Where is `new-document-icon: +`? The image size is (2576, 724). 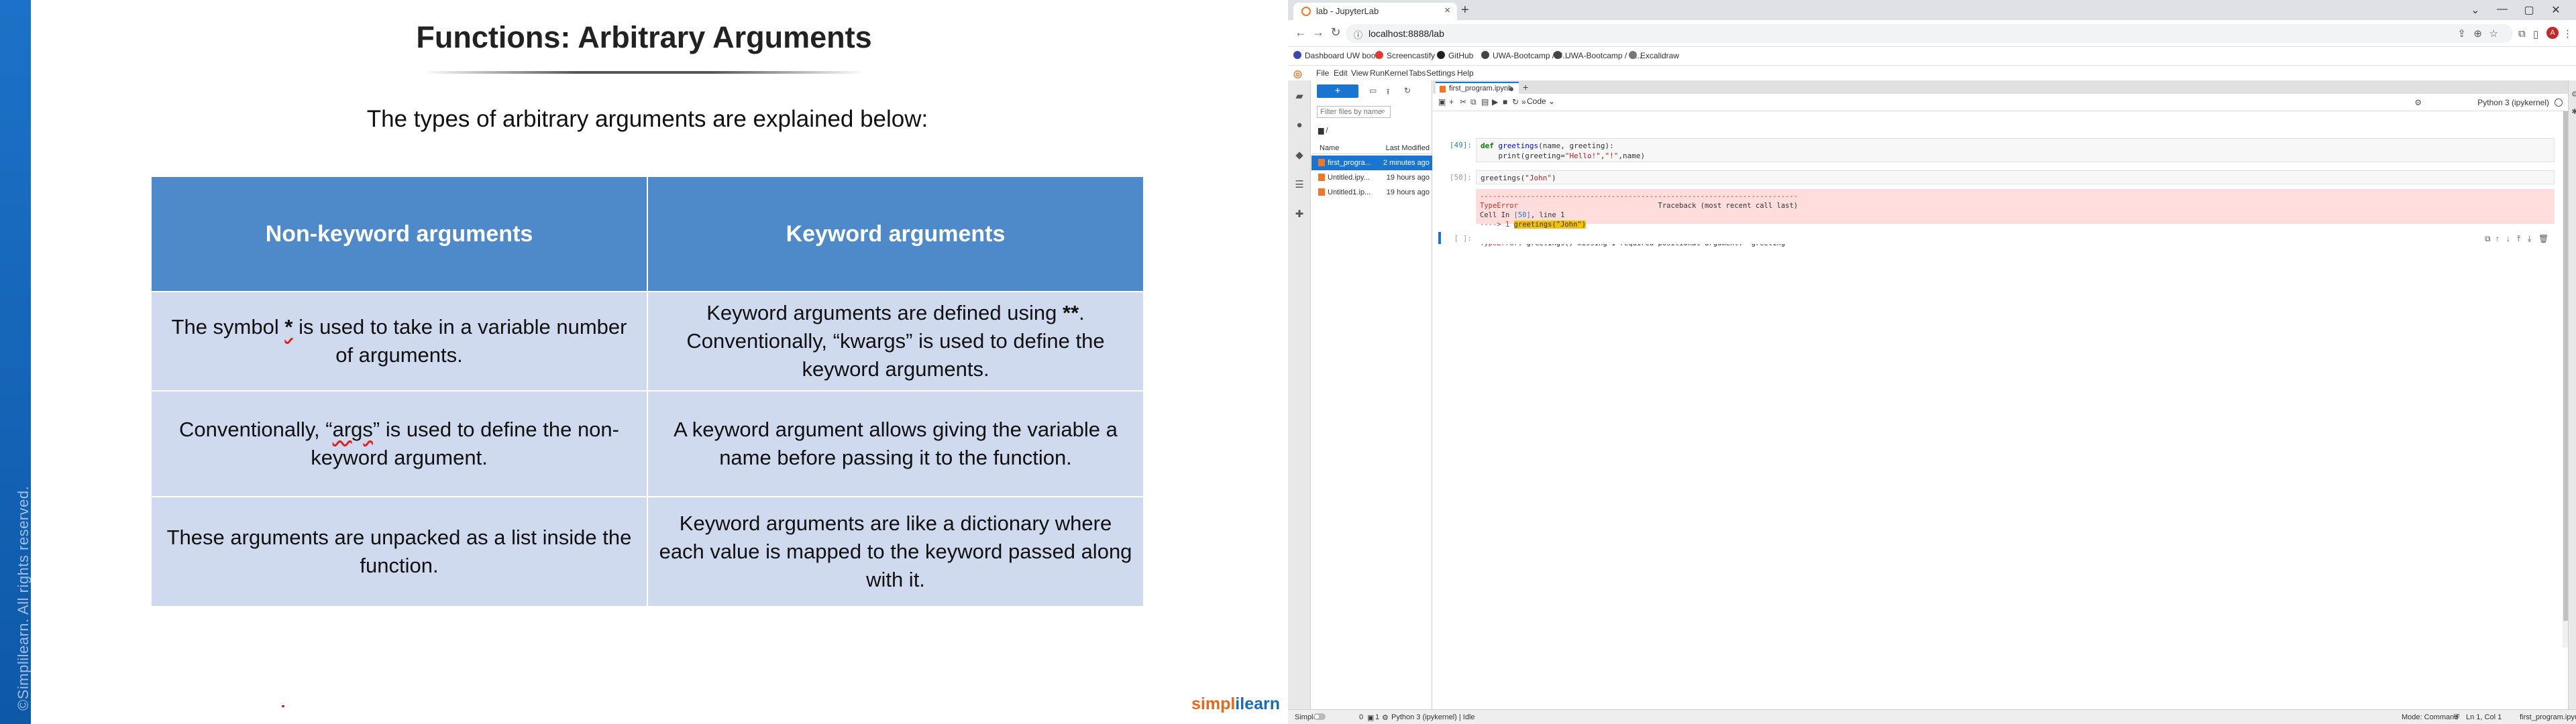
new-document-icon: + is located at coordinates (1525, 87).